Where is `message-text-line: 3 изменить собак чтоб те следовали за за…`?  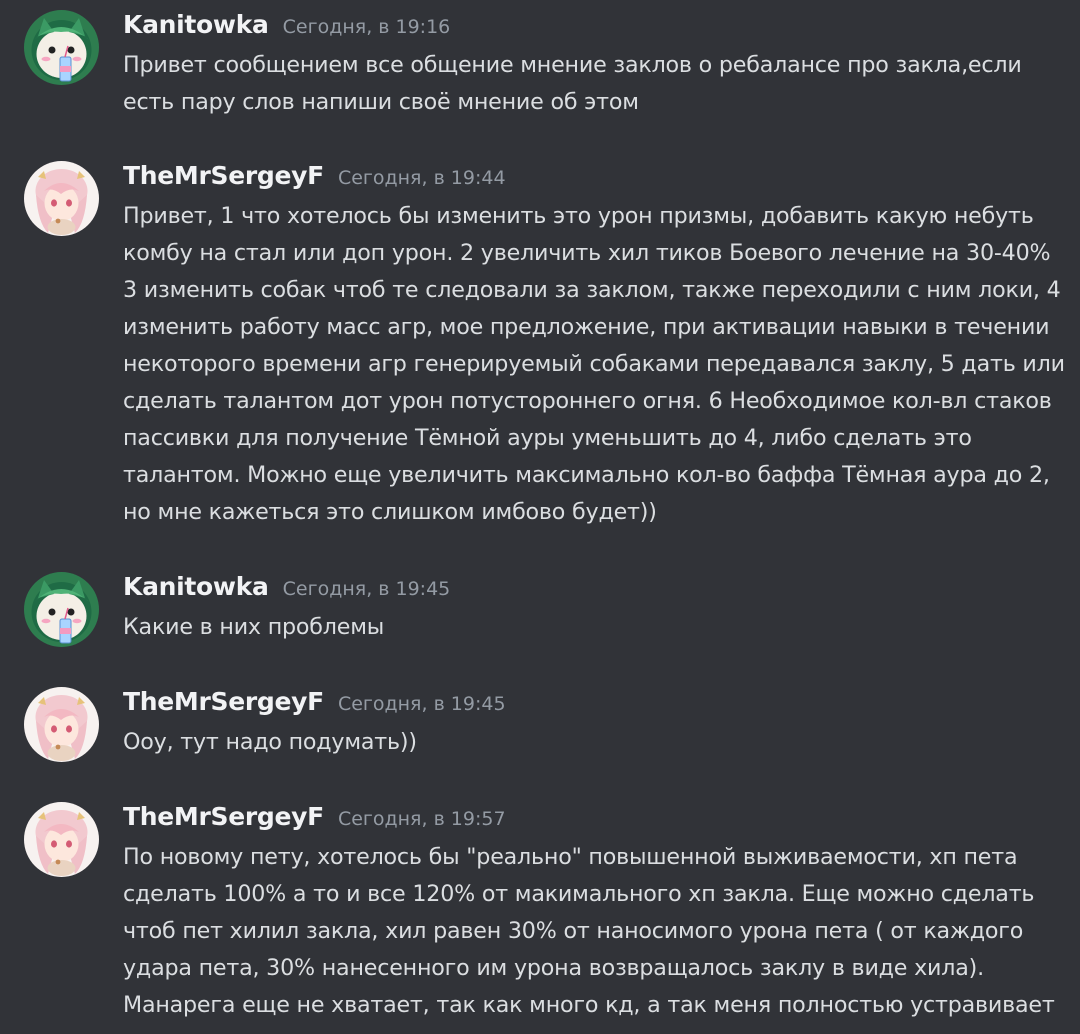 message-text-line: 3 изменить собак чтоб те следовали за за… is located at coordinates (592, 290).